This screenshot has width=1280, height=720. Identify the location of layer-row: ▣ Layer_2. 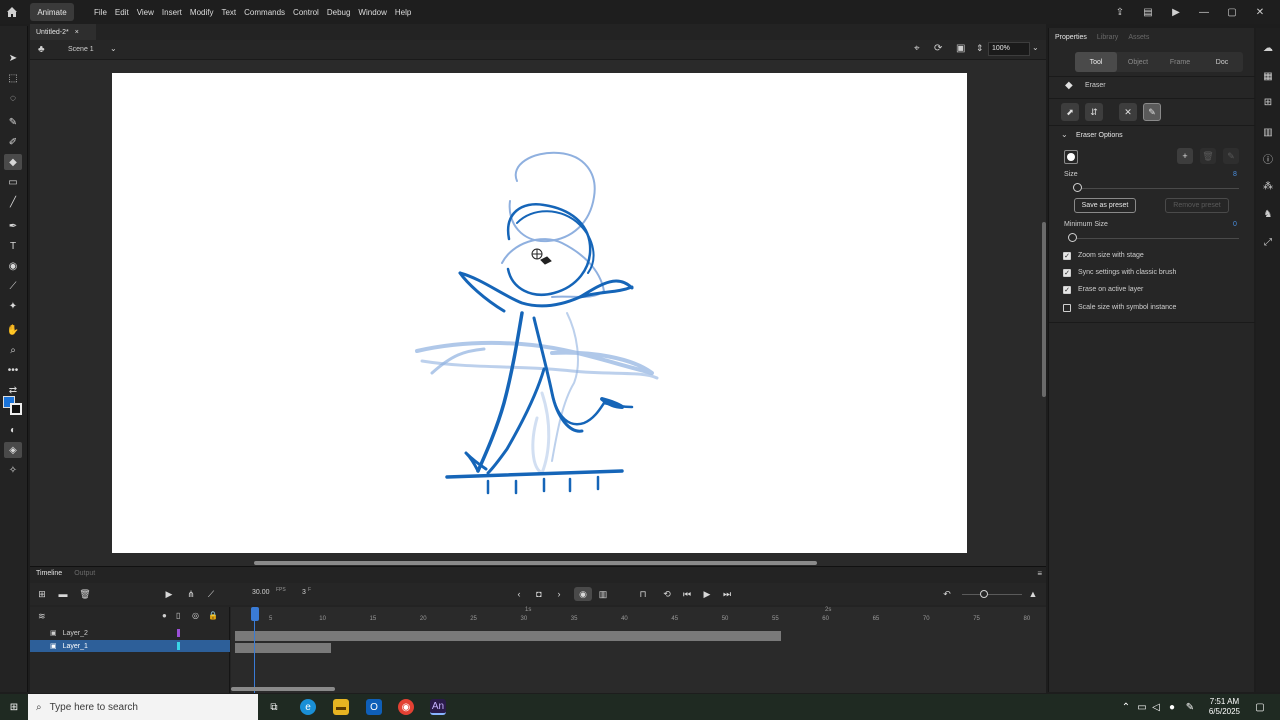
(130, 633).